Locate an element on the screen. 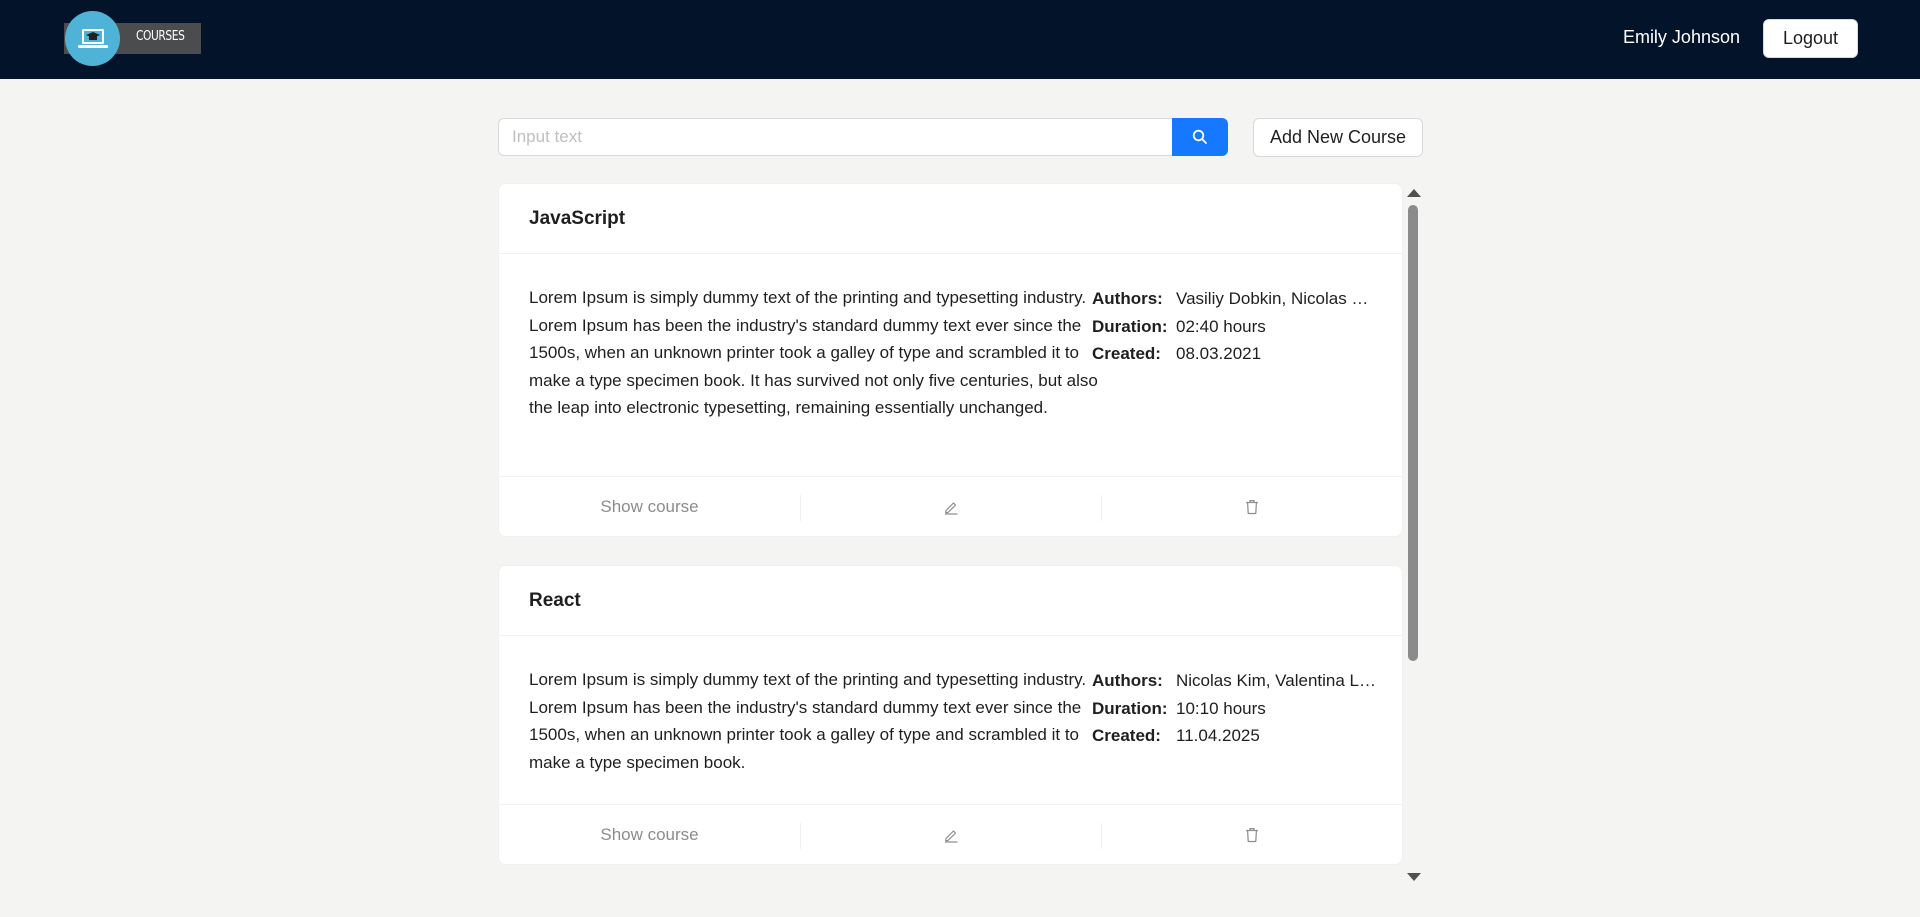 Image resolution: width=1920 pixels, height=917 pixels. course-title: React is located at coordinates (950, 601).